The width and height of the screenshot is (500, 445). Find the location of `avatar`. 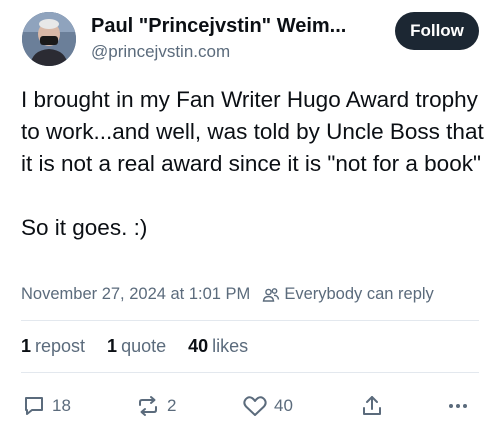

avatar is located at coordinates (49, 39).